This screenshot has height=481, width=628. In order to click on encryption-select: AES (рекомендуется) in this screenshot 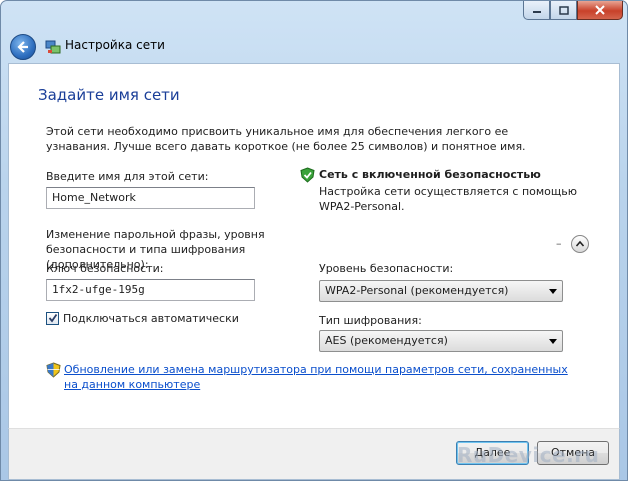, I will do `click(441, 341)`.